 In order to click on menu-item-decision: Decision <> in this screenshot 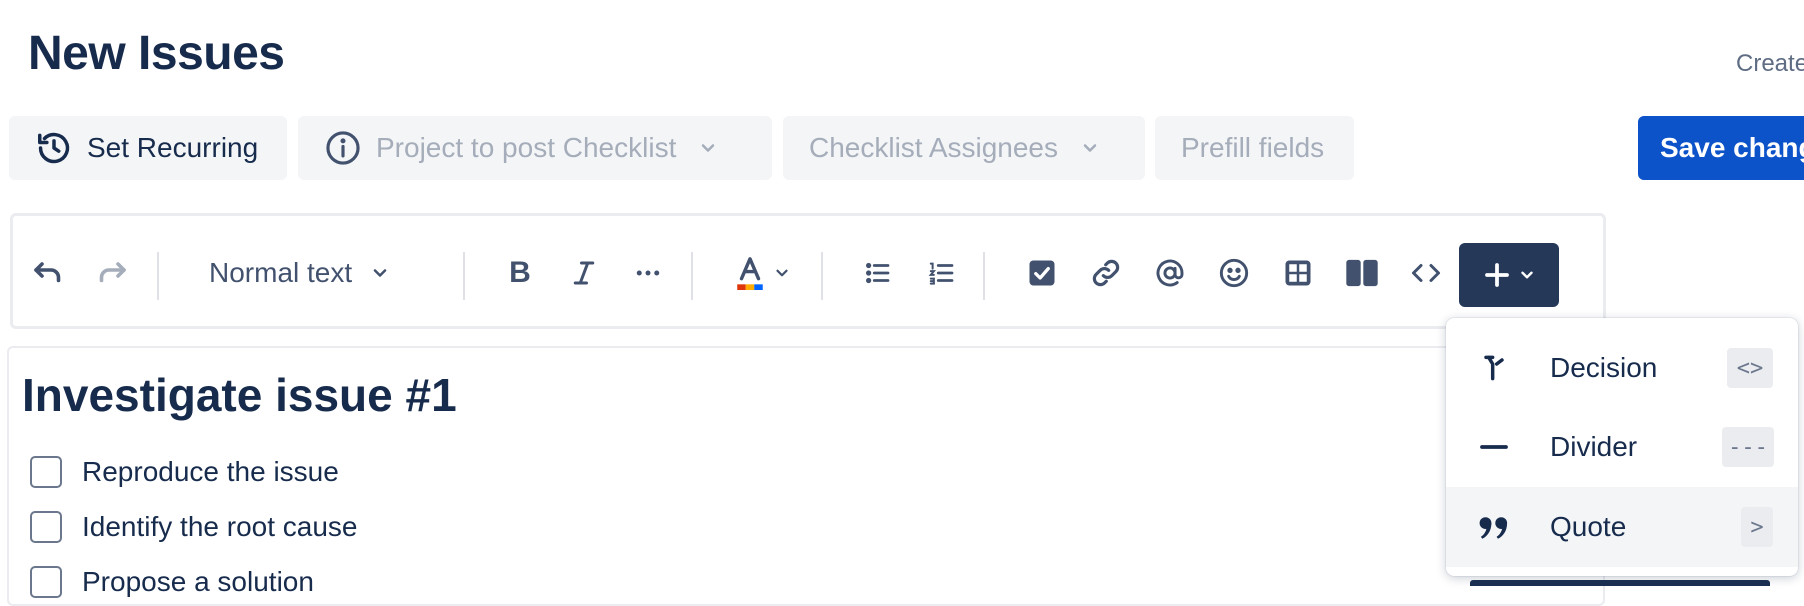, I will do `click(1622, 368)`.